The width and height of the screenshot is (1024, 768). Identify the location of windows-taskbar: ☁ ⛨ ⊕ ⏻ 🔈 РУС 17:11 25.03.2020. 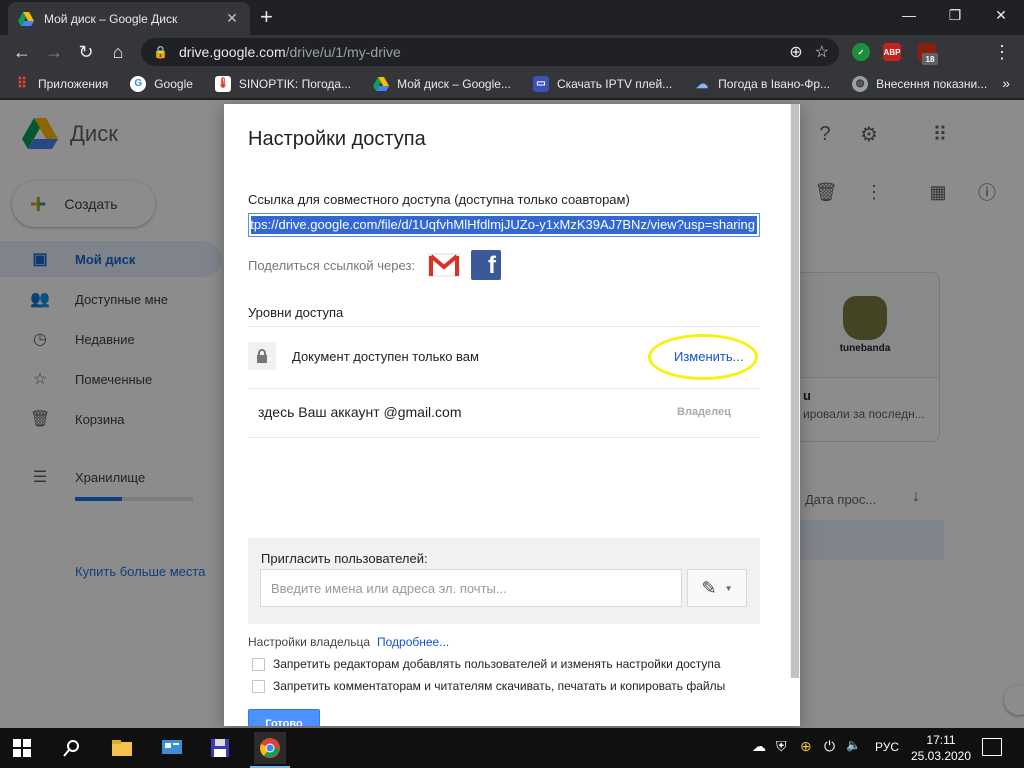
(512, 748).